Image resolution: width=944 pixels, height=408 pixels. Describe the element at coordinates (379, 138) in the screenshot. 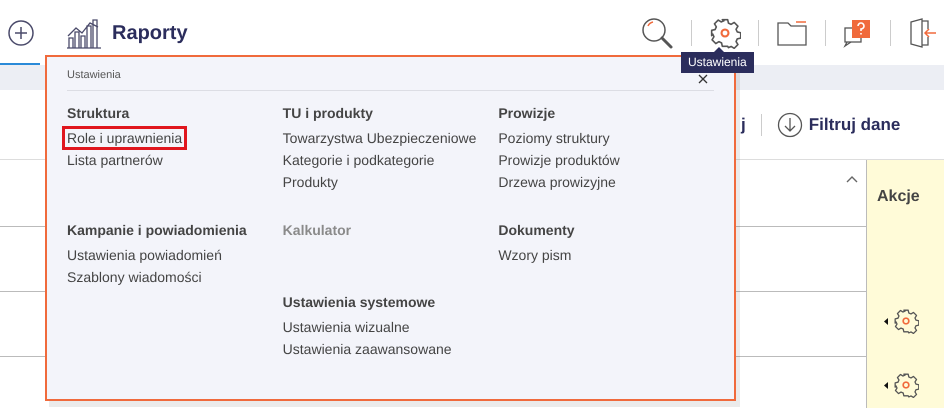

I see `menu-link: Towarzystwa Ubezpieczeniowe` at that location.